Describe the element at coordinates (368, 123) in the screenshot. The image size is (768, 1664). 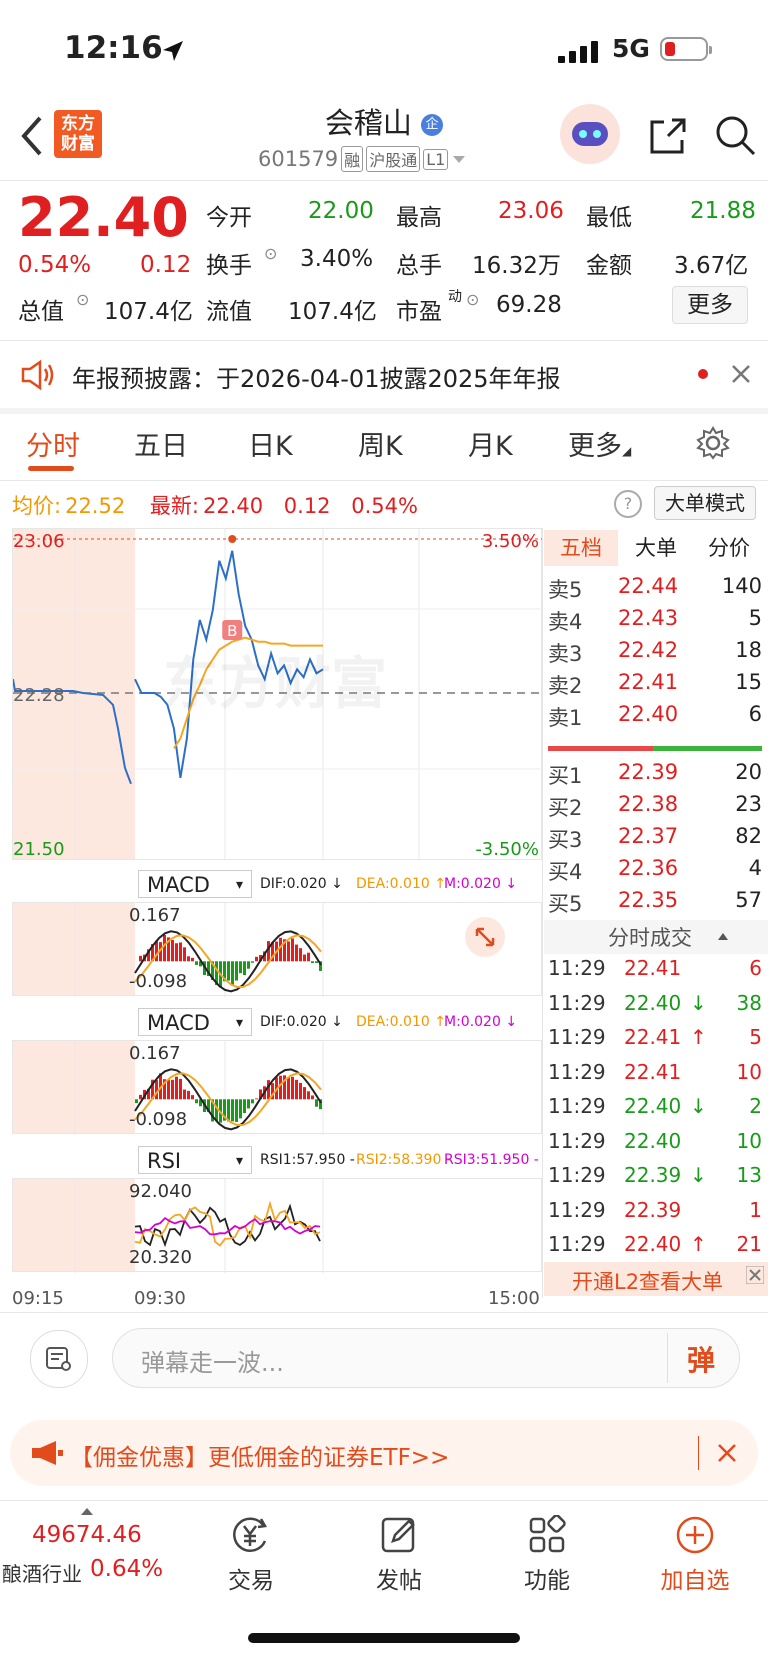
I see `stock-name-text: 会稽山` at that location.